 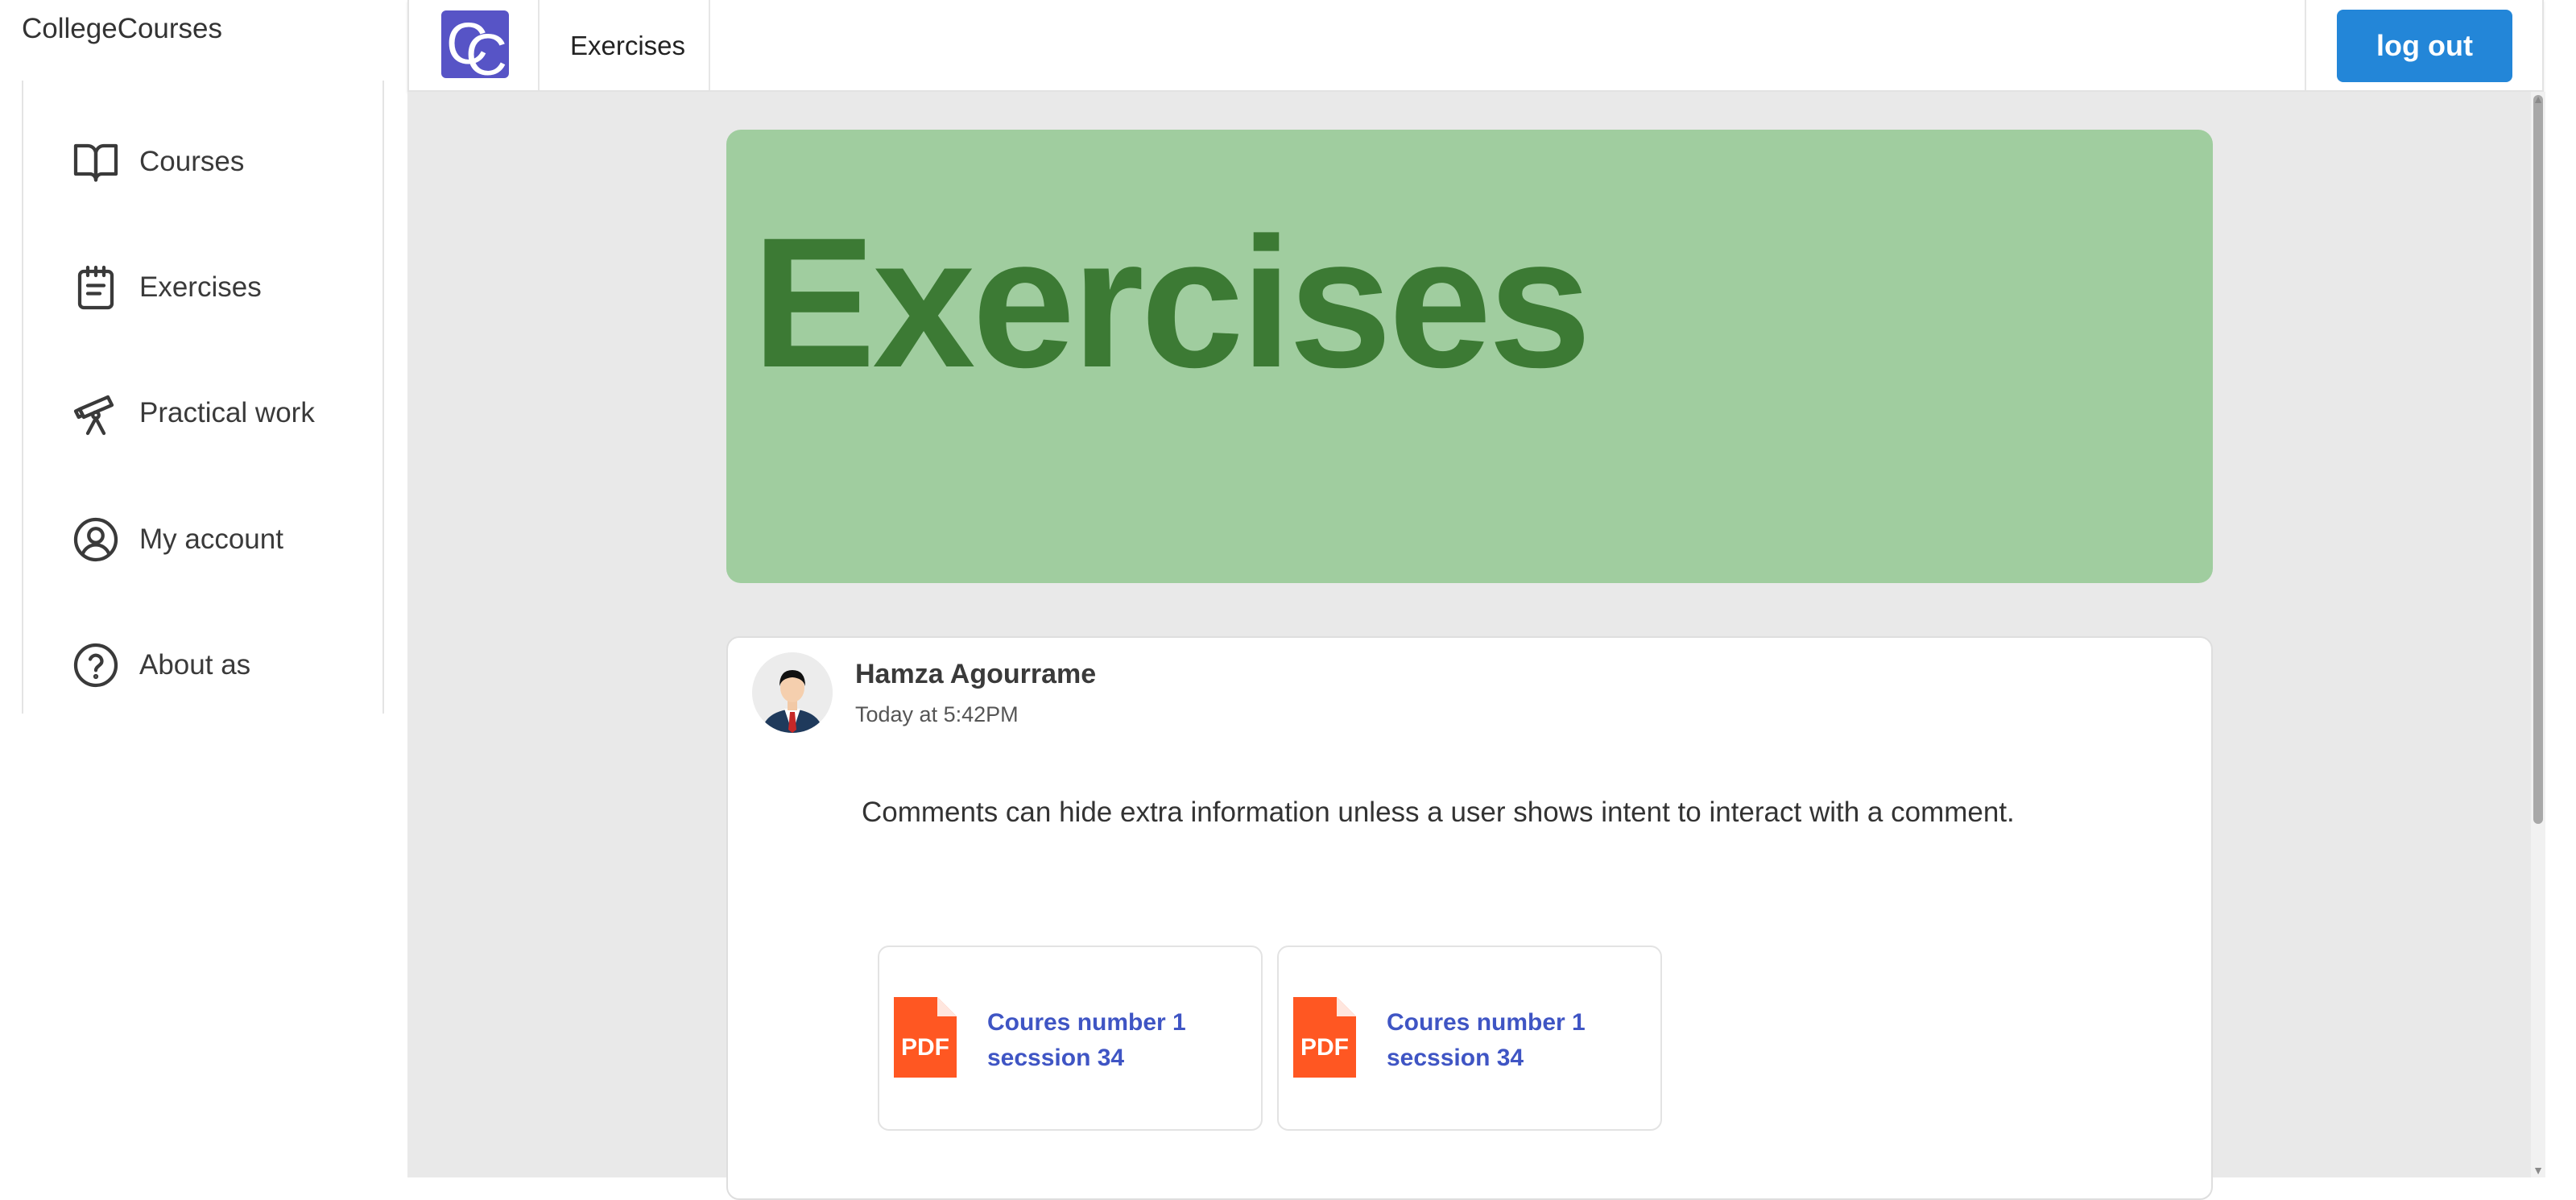 I want to click on sidebar-item-label: About as, so click(x=195, y=665).